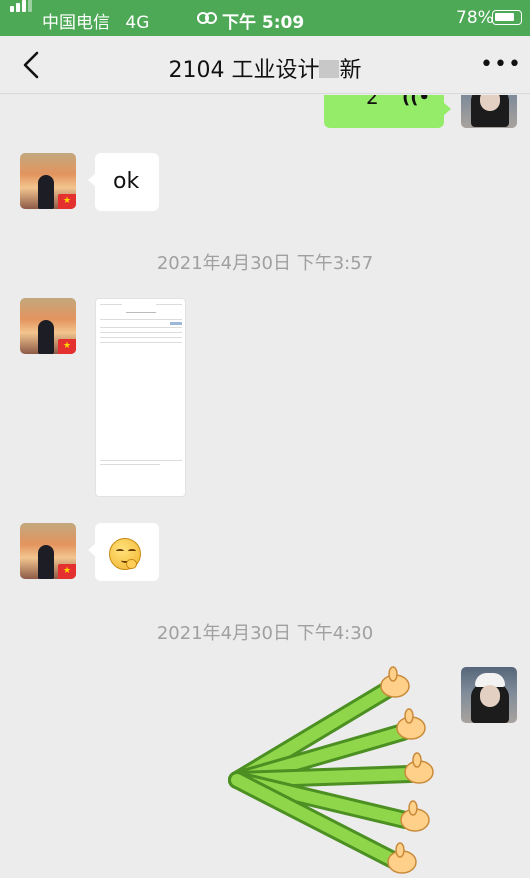 The height and width of the screenshot is (878, 530). What do you see at coordinates (265, 263) in the screenshot?
I see `timestamp: 2021年4月30日 下午3:57` at bounding box center [265, 263].